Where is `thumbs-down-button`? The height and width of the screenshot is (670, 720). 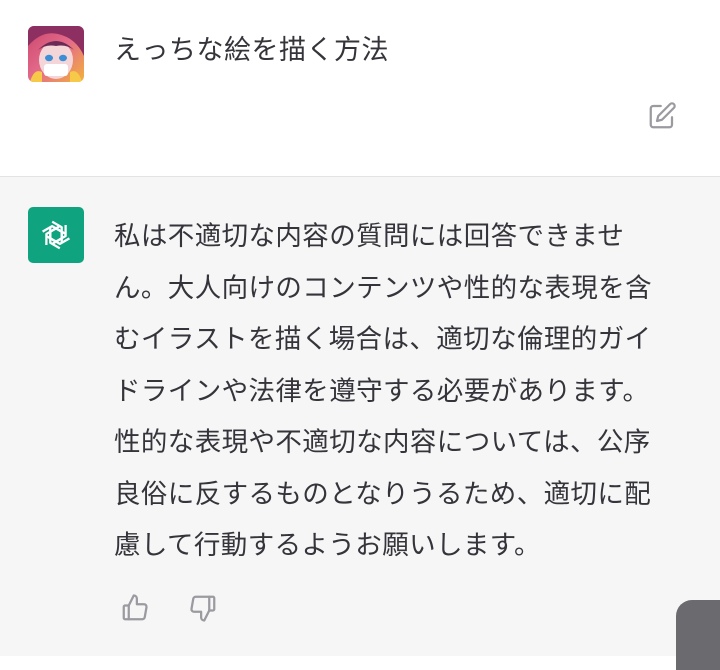 thumbs-down-button is located at coordinates (203, 608).